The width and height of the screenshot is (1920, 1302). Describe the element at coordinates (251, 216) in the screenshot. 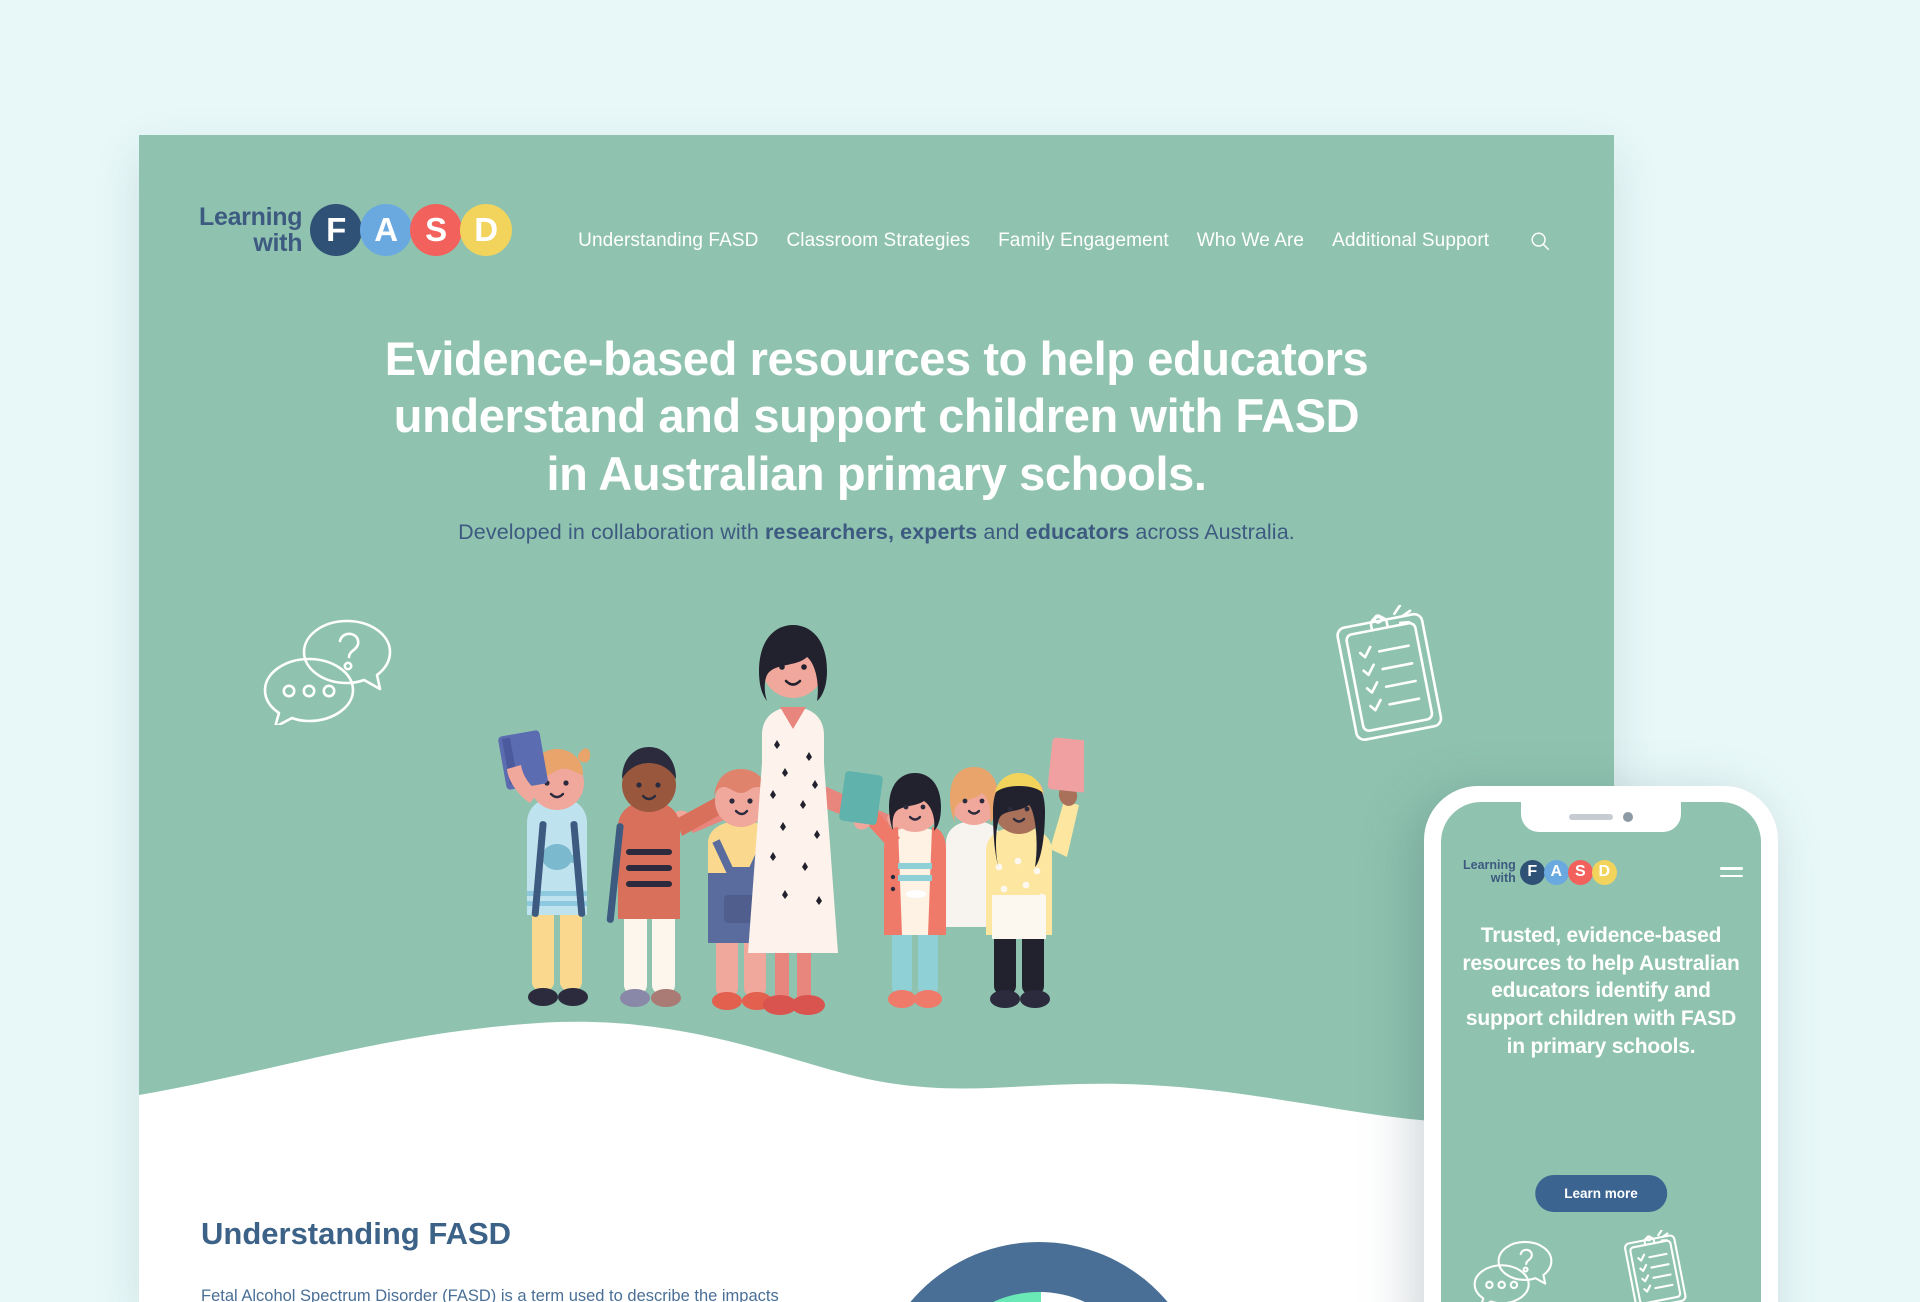

I see `logo-word-learning: Learning` at that location.